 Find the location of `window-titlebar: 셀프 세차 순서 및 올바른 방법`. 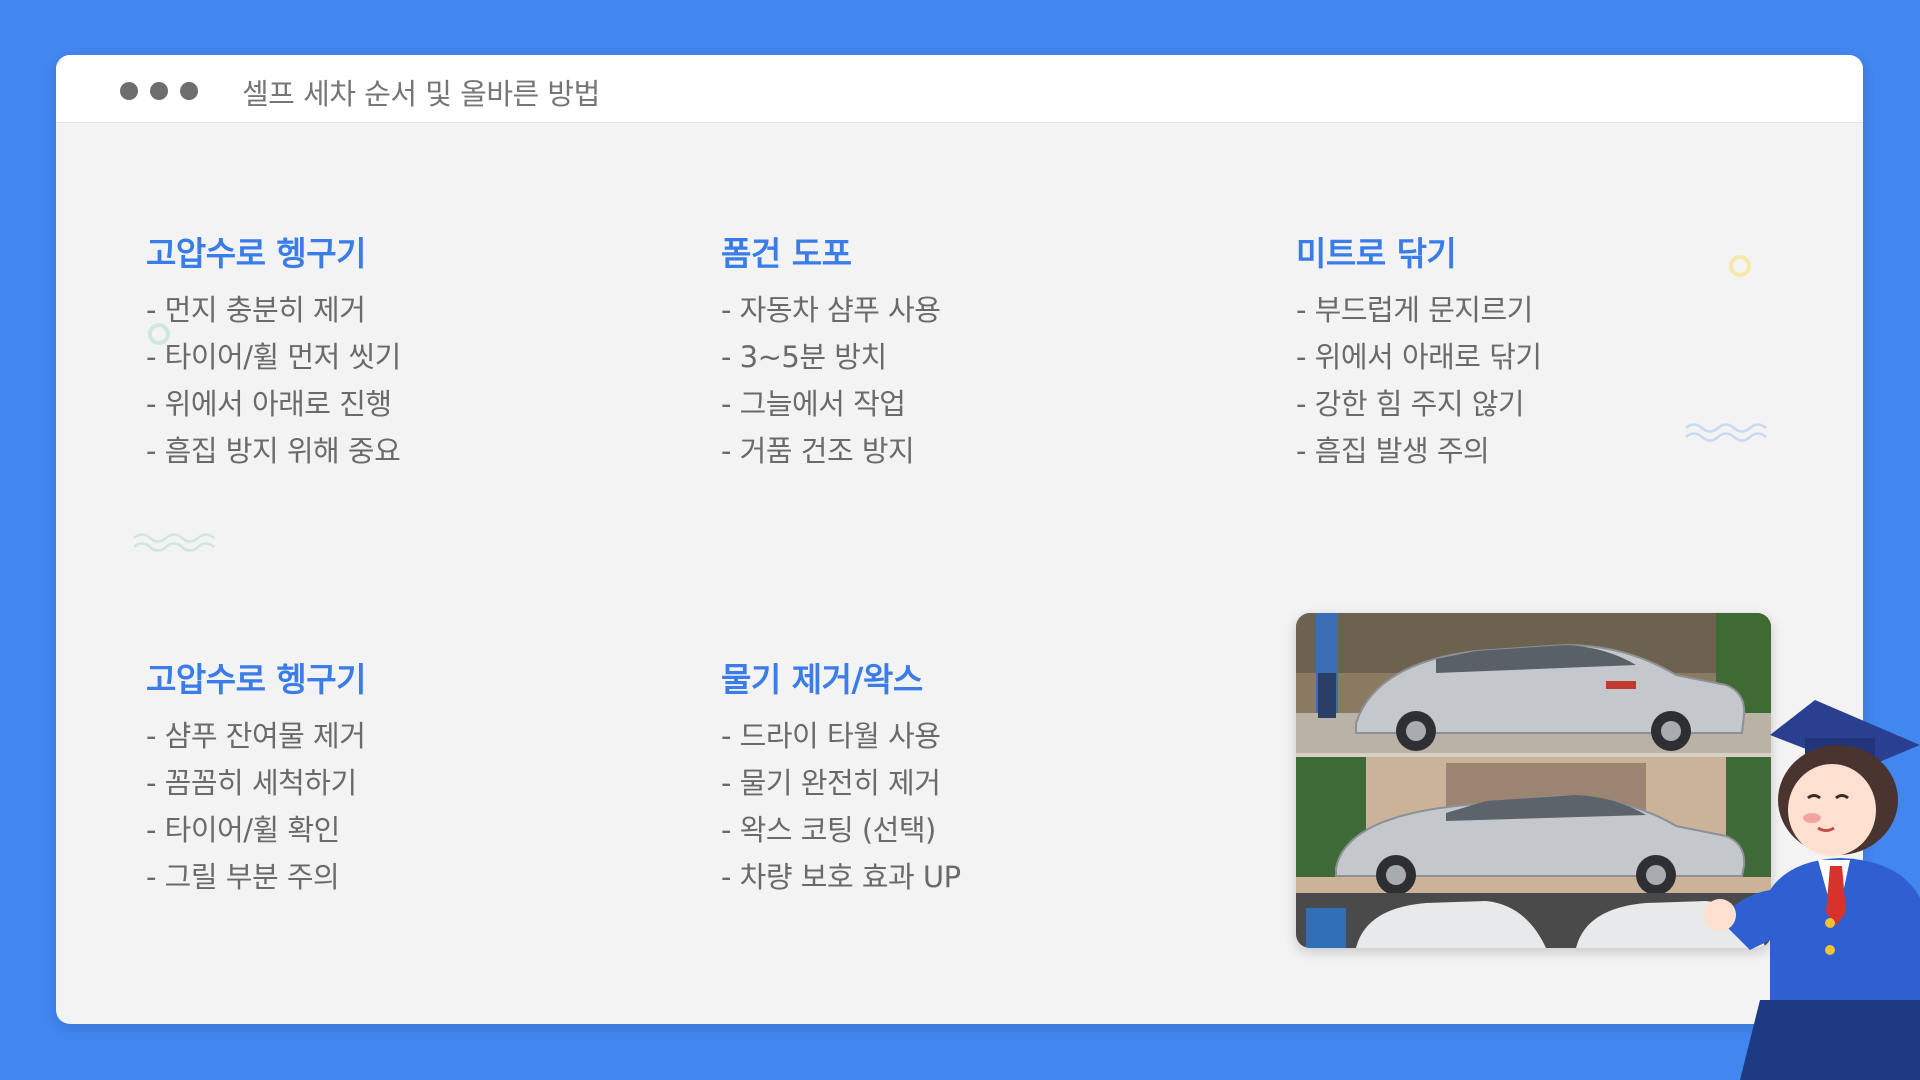

window-titlebar: 셀프 세차 순서 및 올바른 방법 is located at coordinates (959, 89).